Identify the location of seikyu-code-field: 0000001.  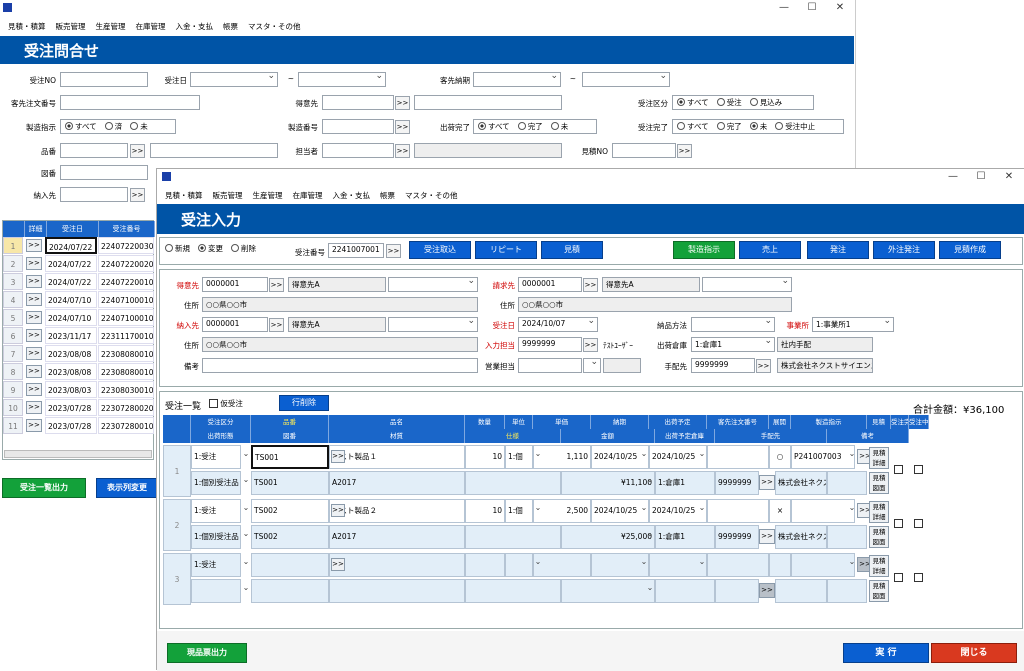
(550, 284).